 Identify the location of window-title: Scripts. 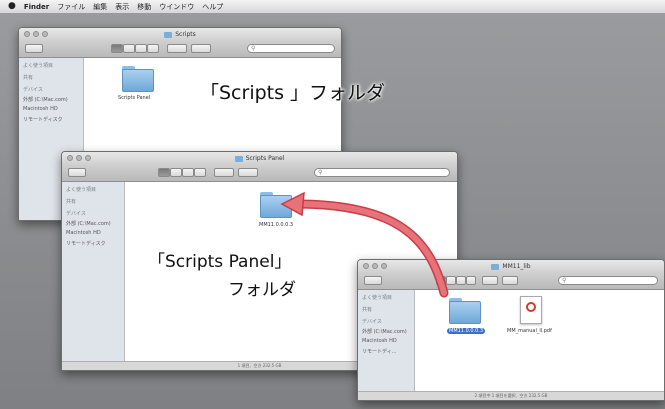
(185, 34).